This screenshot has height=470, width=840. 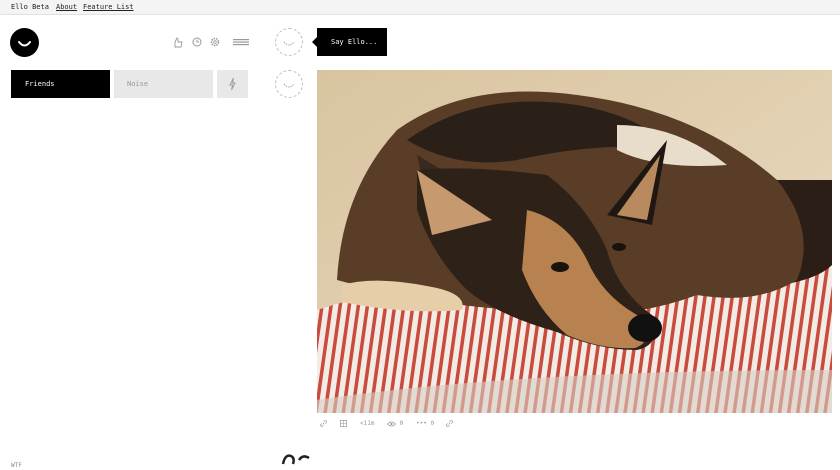 I want to click on views-count: 0, so click(x=395, y=424).